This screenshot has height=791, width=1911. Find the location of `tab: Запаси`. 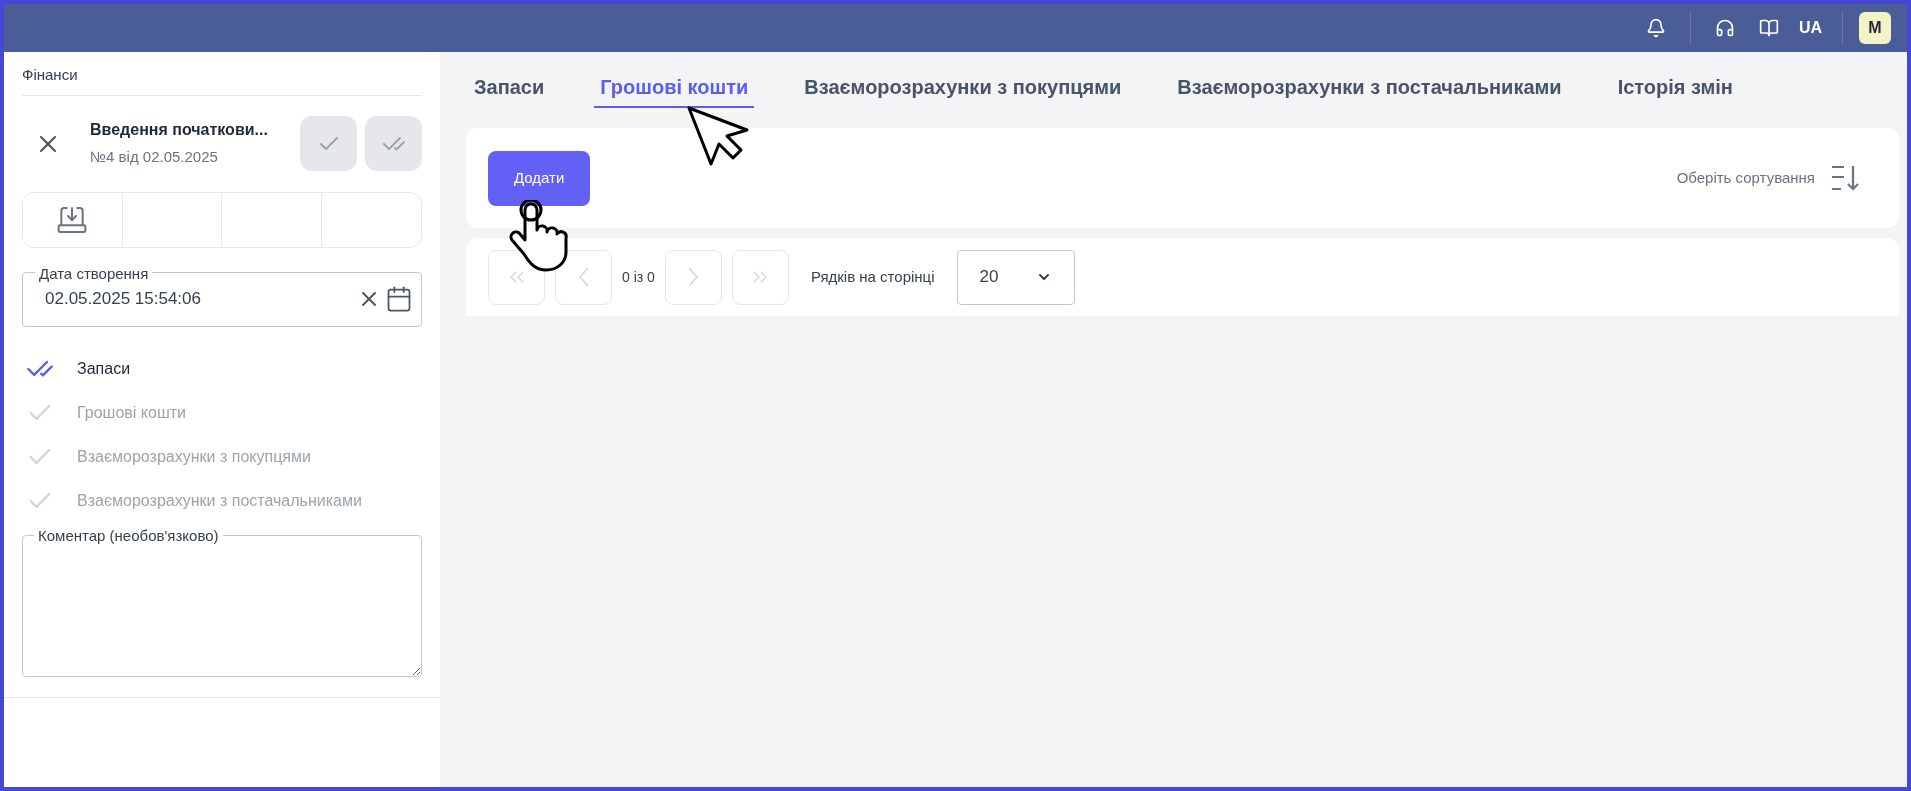

tab: Запаси is located at coordinates (509, 86).